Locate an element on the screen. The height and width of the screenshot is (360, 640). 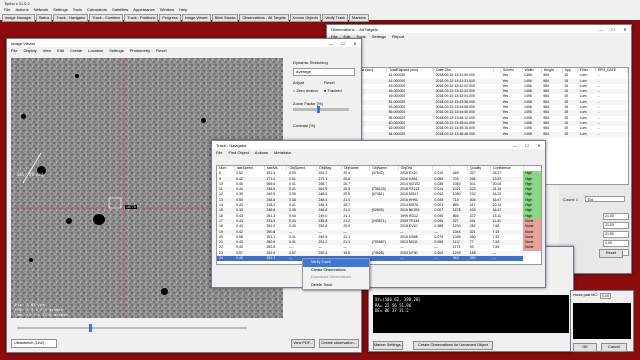
hours-field: 0.00 is located at coordinates (605, 296).